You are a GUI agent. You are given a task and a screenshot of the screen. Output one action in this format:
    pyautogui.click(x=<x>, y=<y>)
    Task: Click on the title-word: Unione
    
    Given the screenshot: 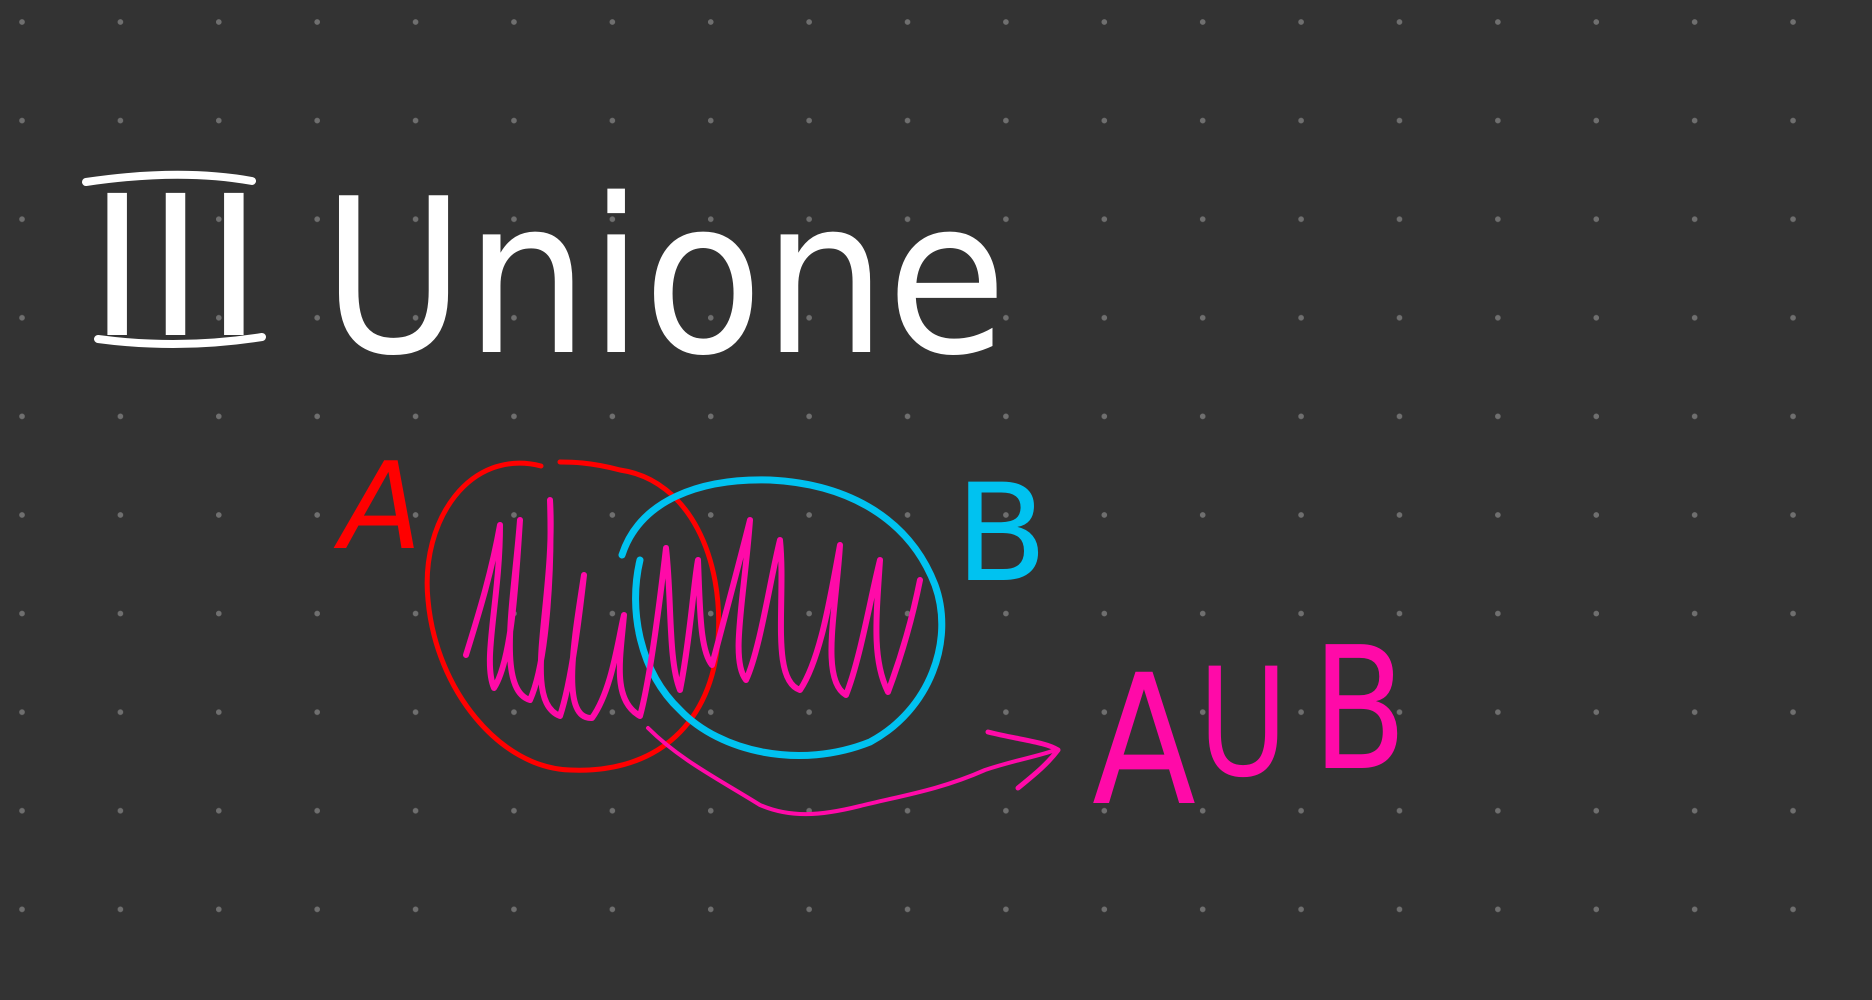 What is the action you would take?
    pyautogui.click(x=664, y=277)
    